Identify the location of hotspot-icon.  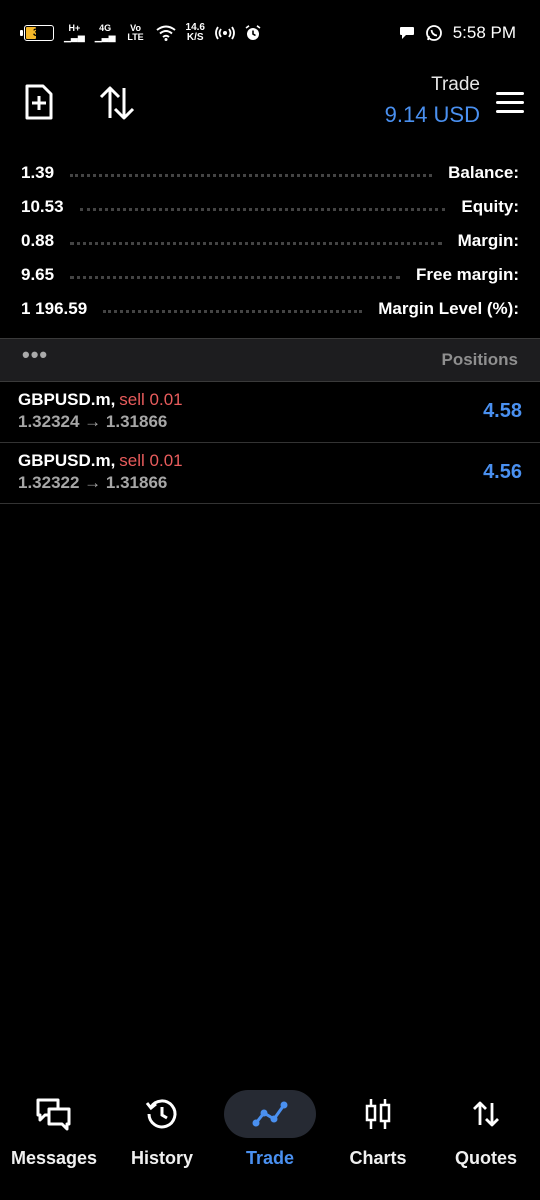
(225, 33).